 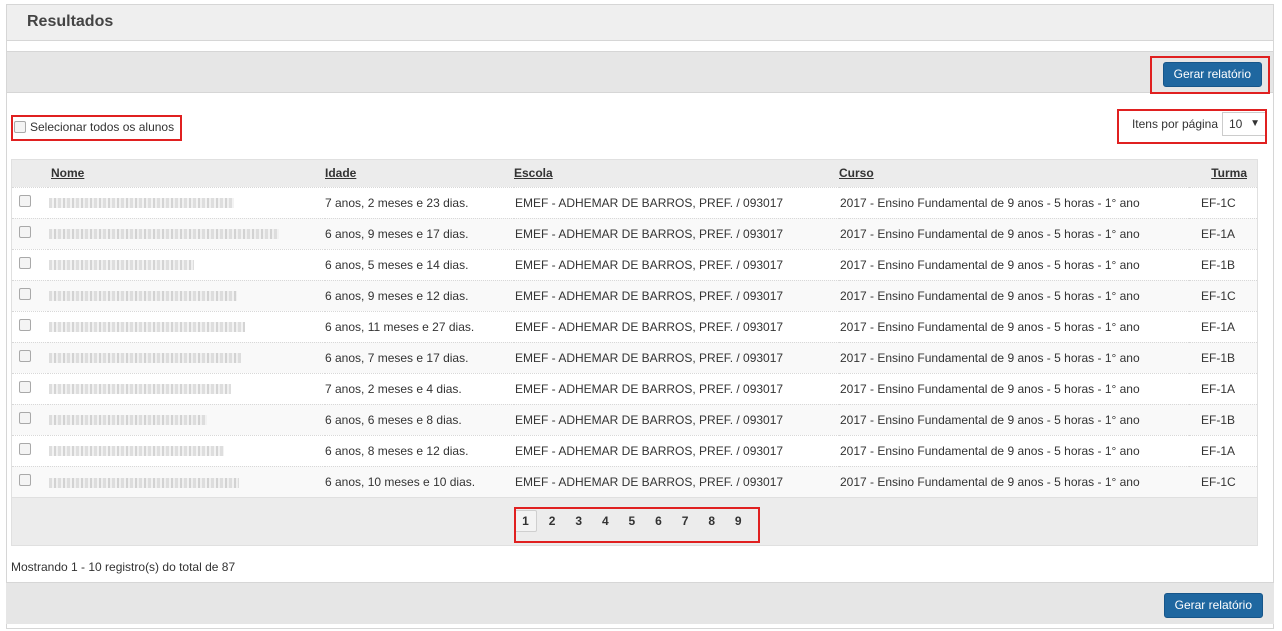 What do you see at coordinates (1014, 173) in the screenshot?
I see `header-curso: Curso` at bounding box center [1014, 173].